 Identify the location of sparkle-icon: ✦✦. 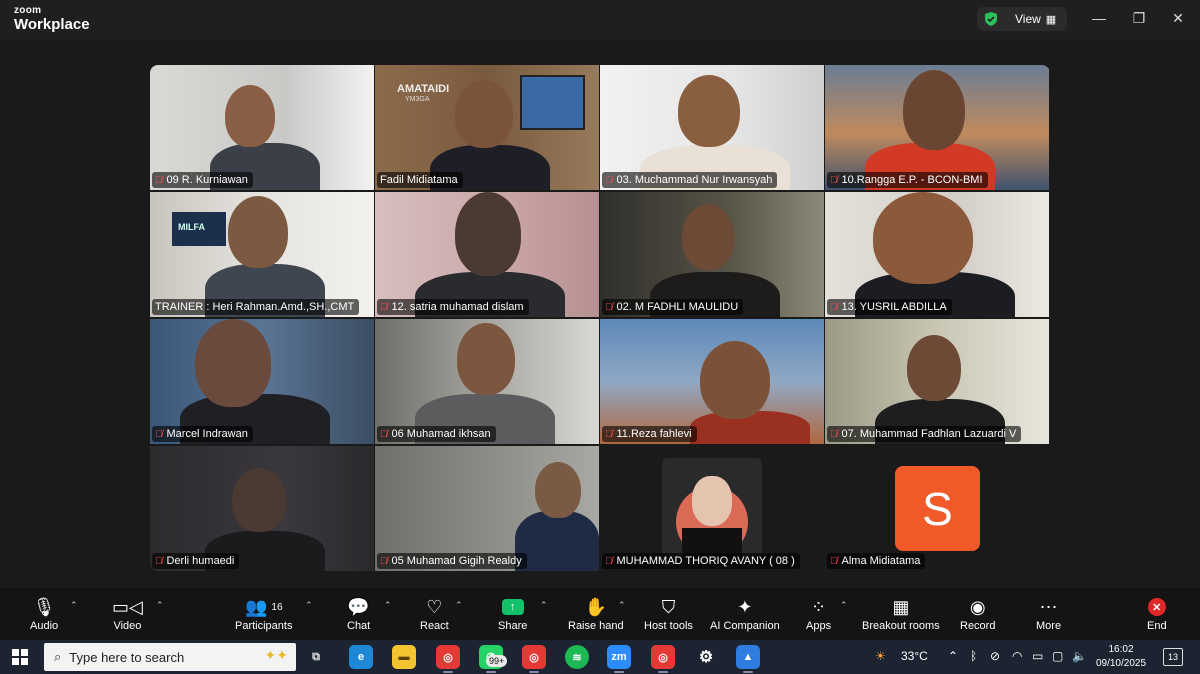
(276, 655).